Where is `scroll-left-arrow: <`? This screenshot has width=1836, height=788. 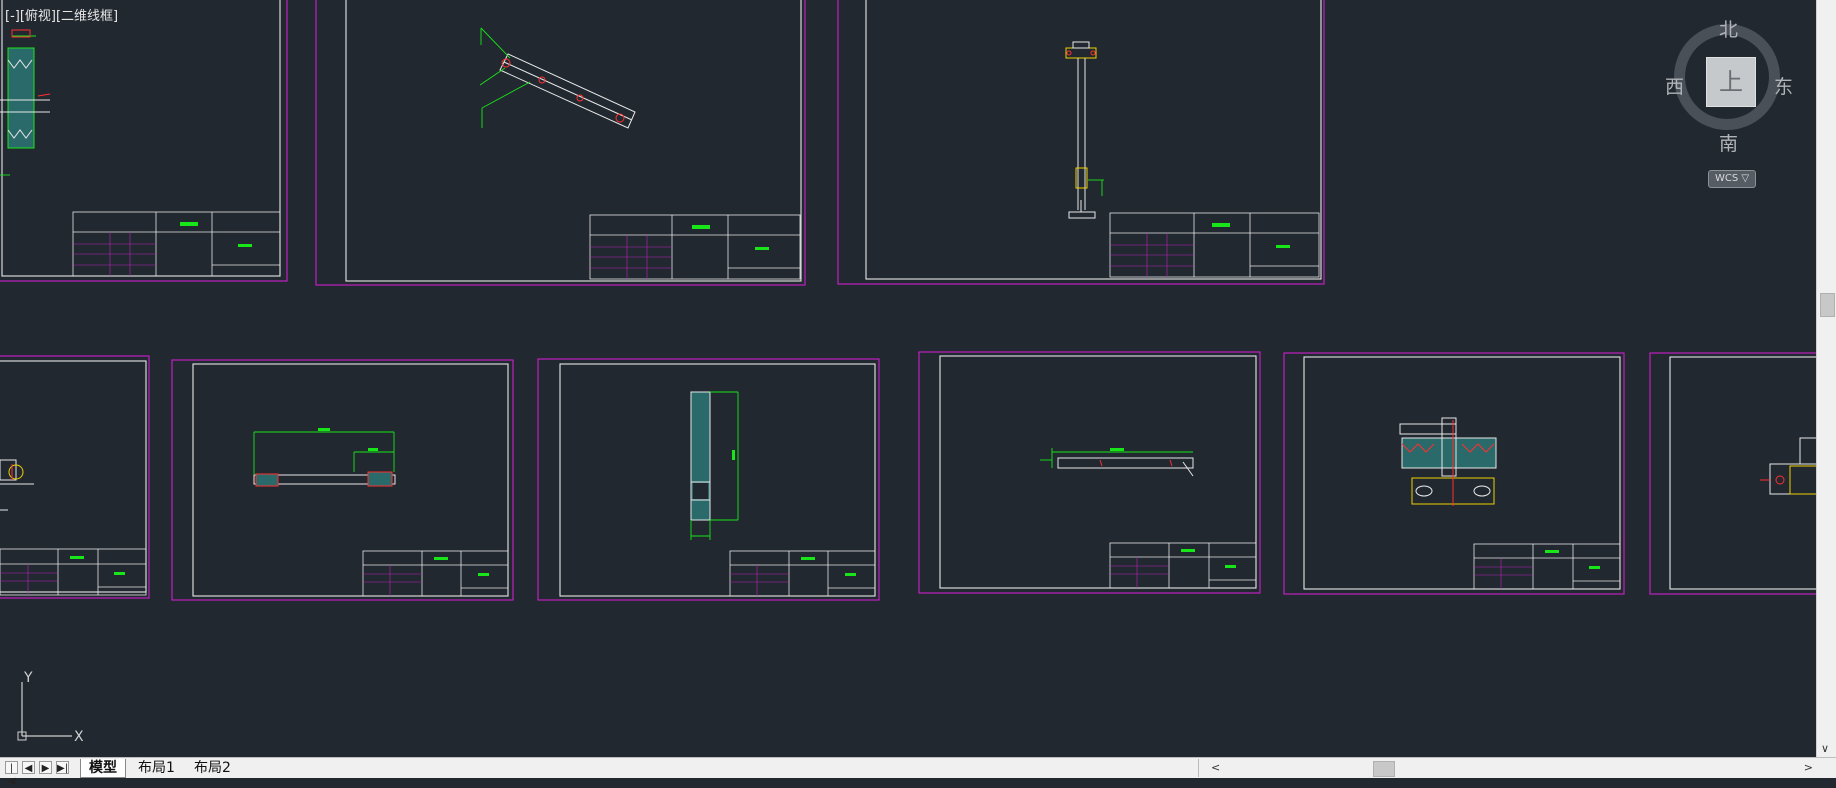 scroll-left-arrow: < is located at coordinates (1215, 768).